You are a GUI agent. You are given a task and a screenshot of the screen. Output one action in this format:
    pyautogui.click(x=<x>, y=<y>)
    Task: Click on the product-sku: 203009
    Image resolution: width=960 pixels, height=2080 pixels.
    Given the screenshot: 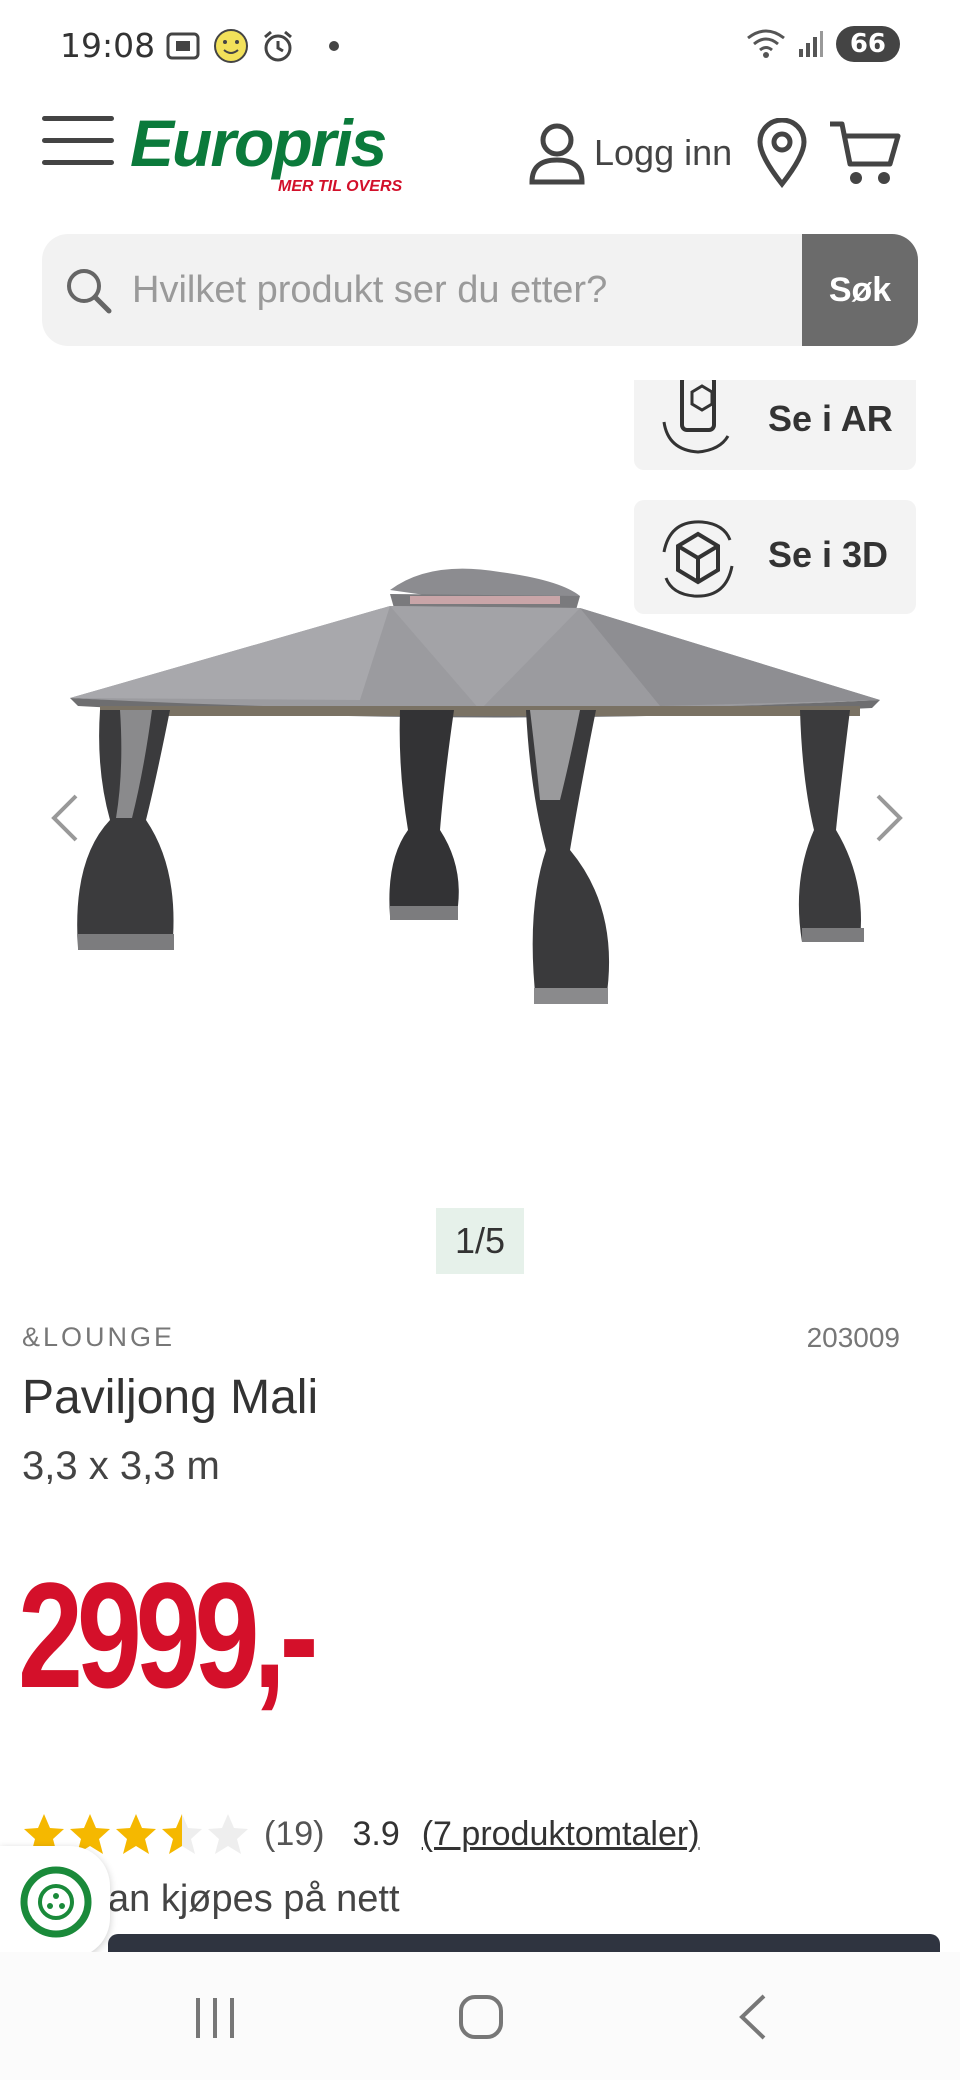 What is the action you would take?
    pyautogui.click(x=853, y=1337)
    